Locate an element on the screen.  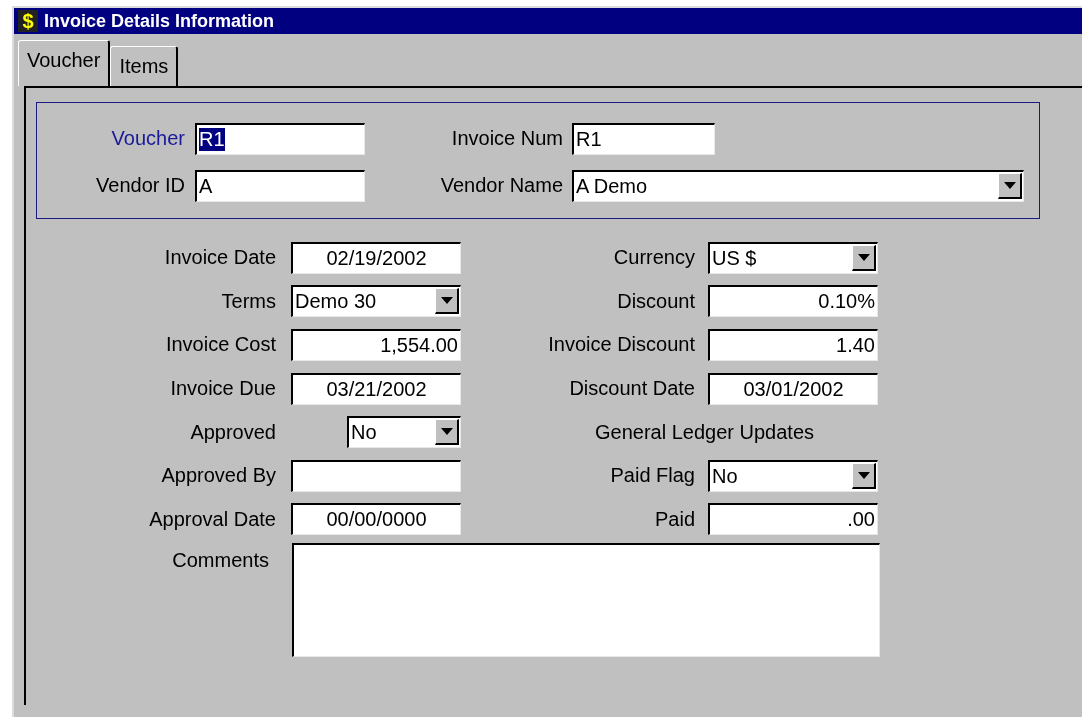
section-heading: General Ledger Updates is located at coordinates (705, 432).